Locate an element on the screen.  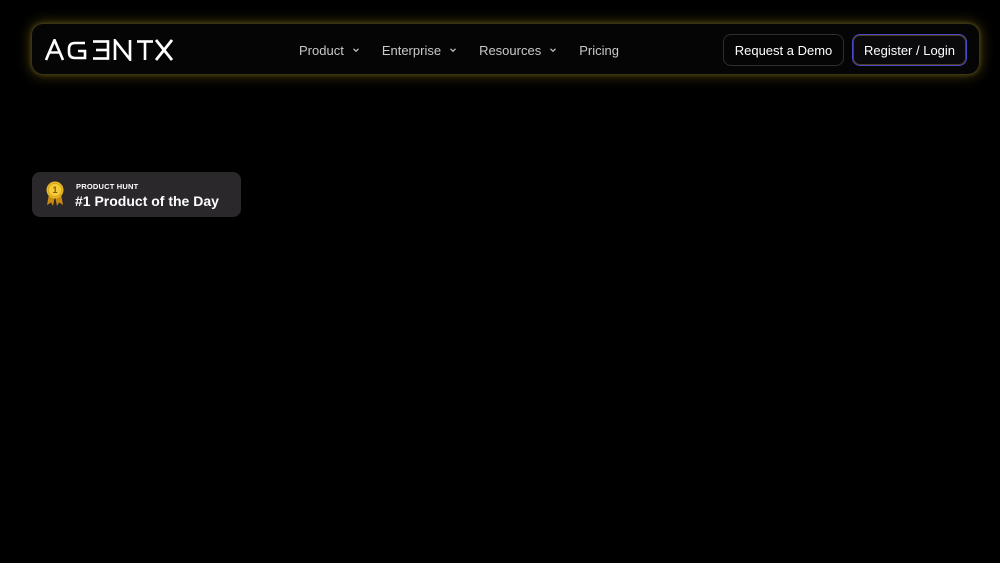
nav-item-resources: Resources is located at coordinates (518, 50).